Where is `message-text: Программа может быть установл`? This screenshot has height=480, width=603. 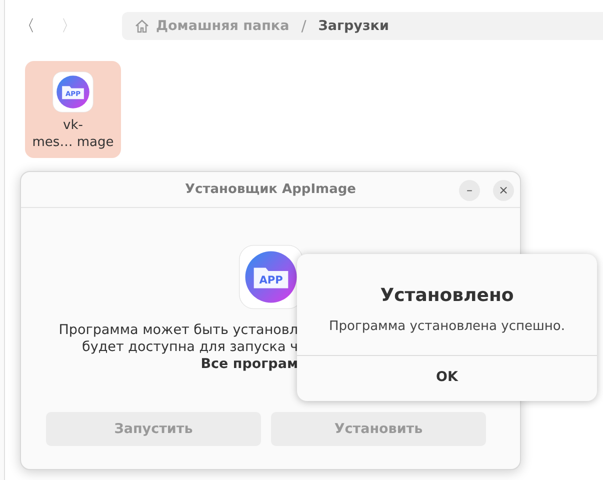 message-text: Программа может быть установл is located at coordinates (178, 330).